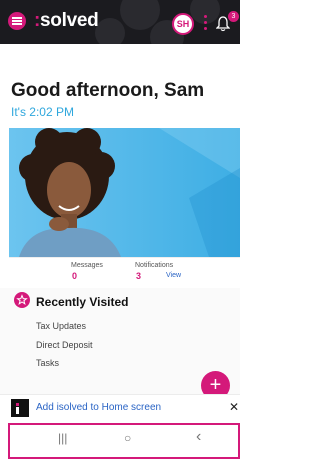  Describe the element at coordinates (198, 437) in the screenshot. I see `back-button: ‹` at that location.